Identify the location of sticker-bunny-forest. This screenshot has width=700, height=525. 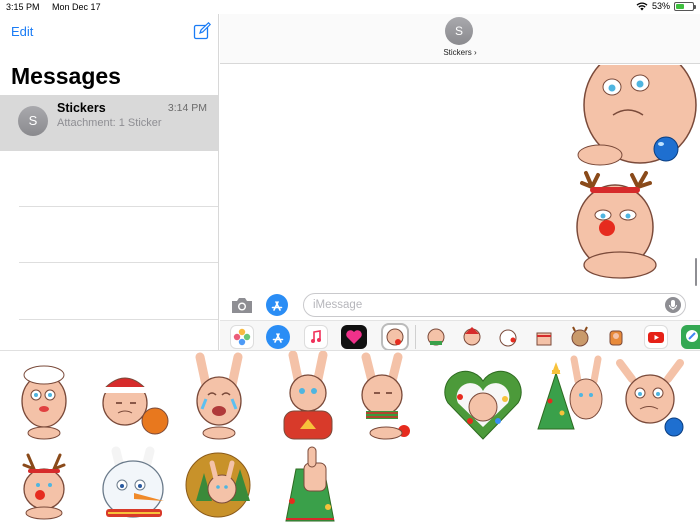
(218, 485).